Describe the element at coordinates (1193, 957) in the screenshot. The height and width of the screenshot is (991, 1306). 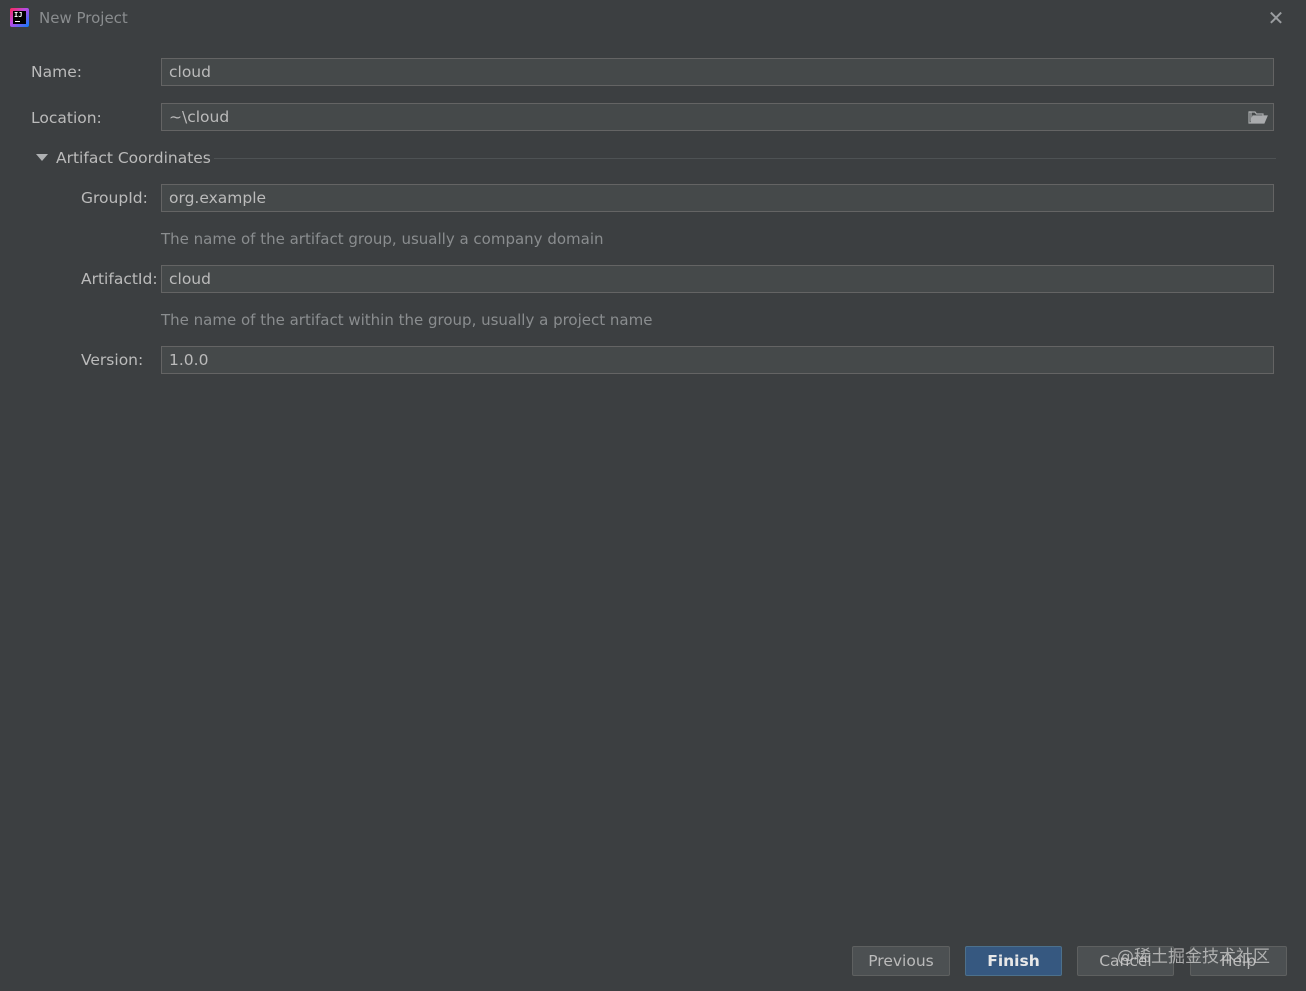
I see `watermark: @稀土掘金技术社区` at that location.